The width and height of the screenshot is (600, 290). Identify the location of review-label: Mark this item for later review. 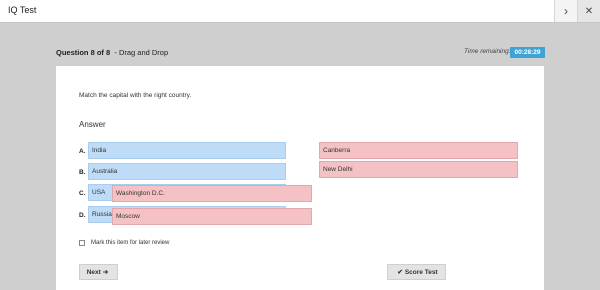
(130, 243).